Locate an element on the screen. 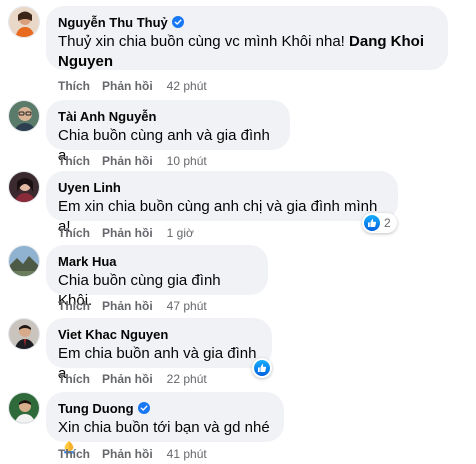 This screenshot has height=464, width=476. comment-actions: Thích Phản hồi 10 phút is located at coordinates (132, 161).